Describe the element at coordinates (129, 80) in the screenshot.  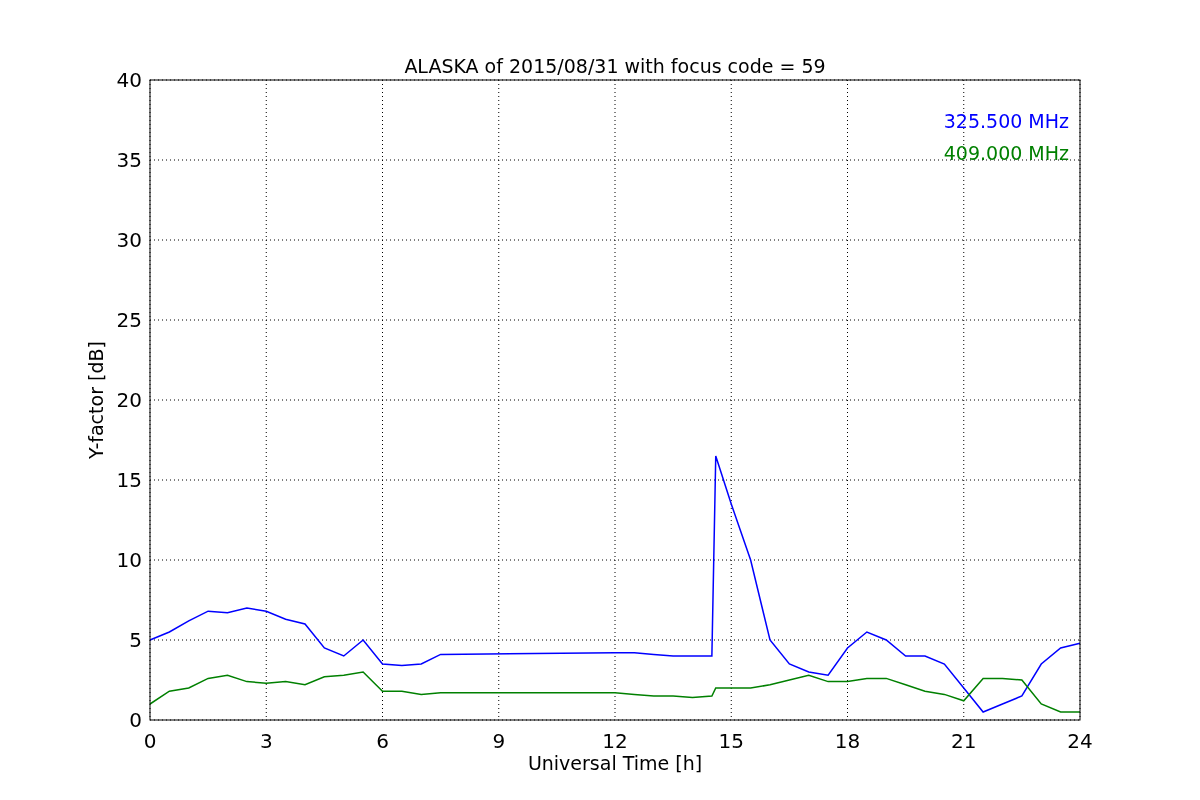
I see `y-tick-label: 40` at that location.